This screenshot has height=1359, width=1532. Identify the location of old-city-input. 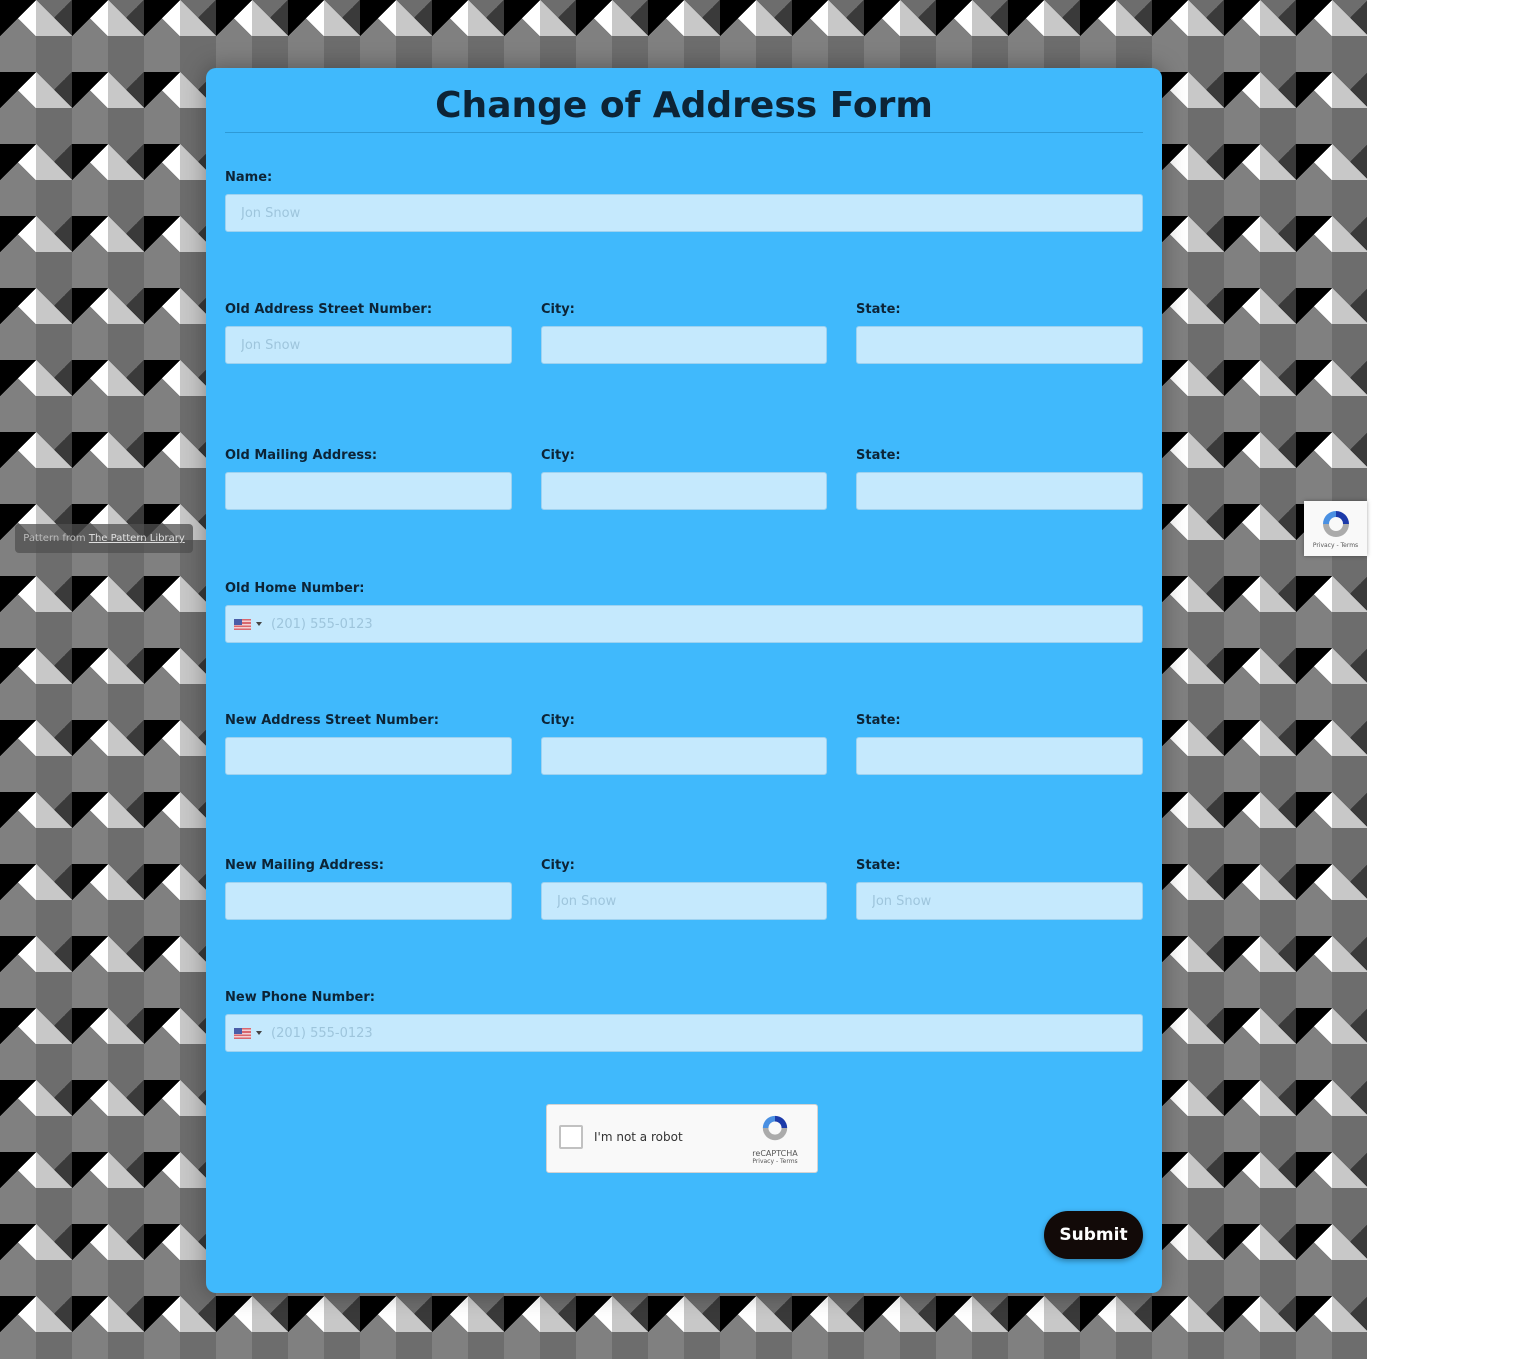
(684, 345).